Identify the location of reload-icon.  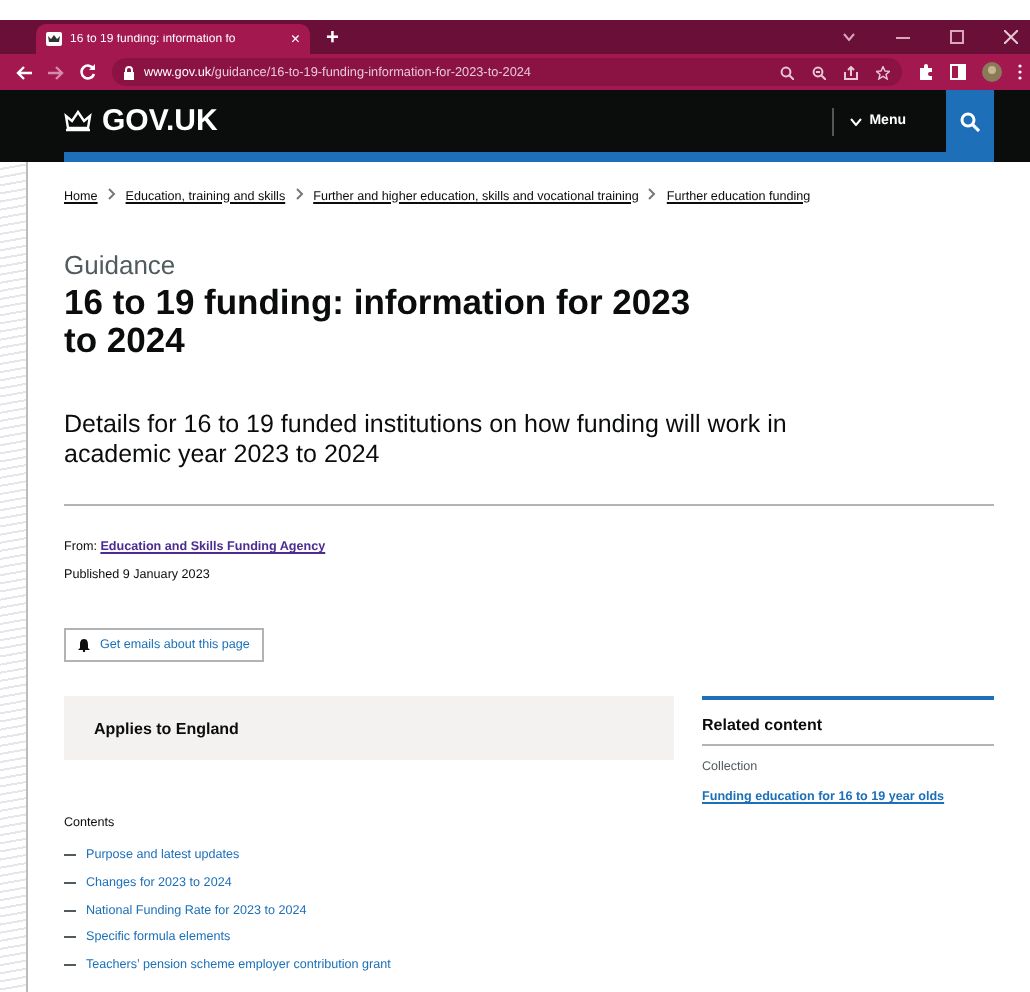
(88, 72).